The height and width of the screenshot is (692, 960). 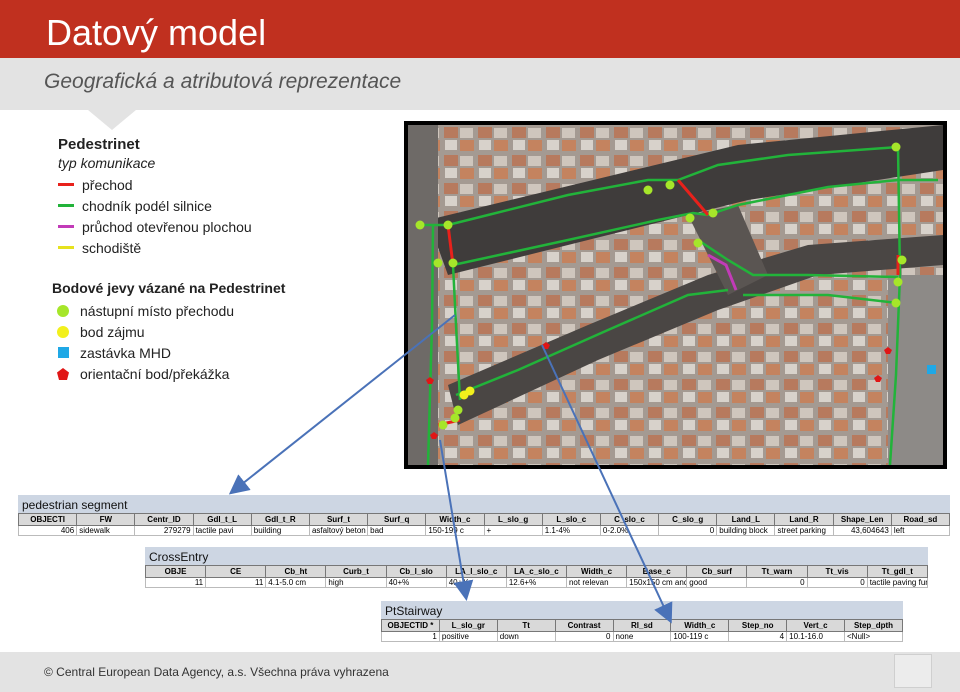 What do you see at coordinates (758, 636) in the screenshot?
I see `table-cell: 4` at bounding box center [758, 636].